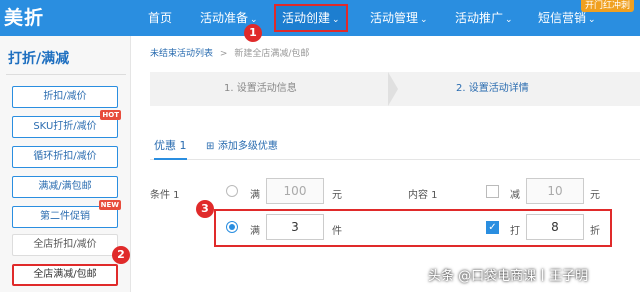  I want to click on amount-input: 100, so click(295, 191).